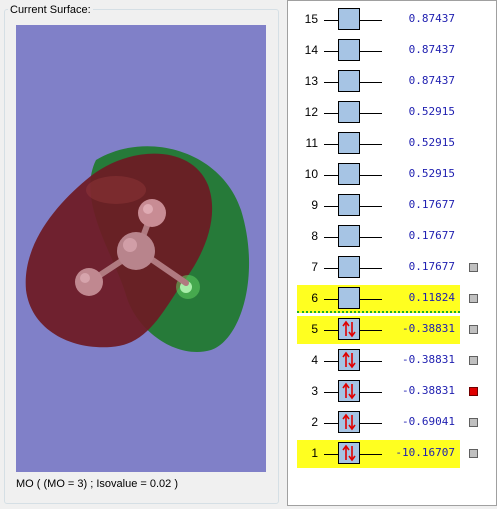 This screenshot has height=509, width=497. Describe the element at coordinates (392, 20) in the screenshot. I see `mo-level-row: 15 0.87437` at that location.